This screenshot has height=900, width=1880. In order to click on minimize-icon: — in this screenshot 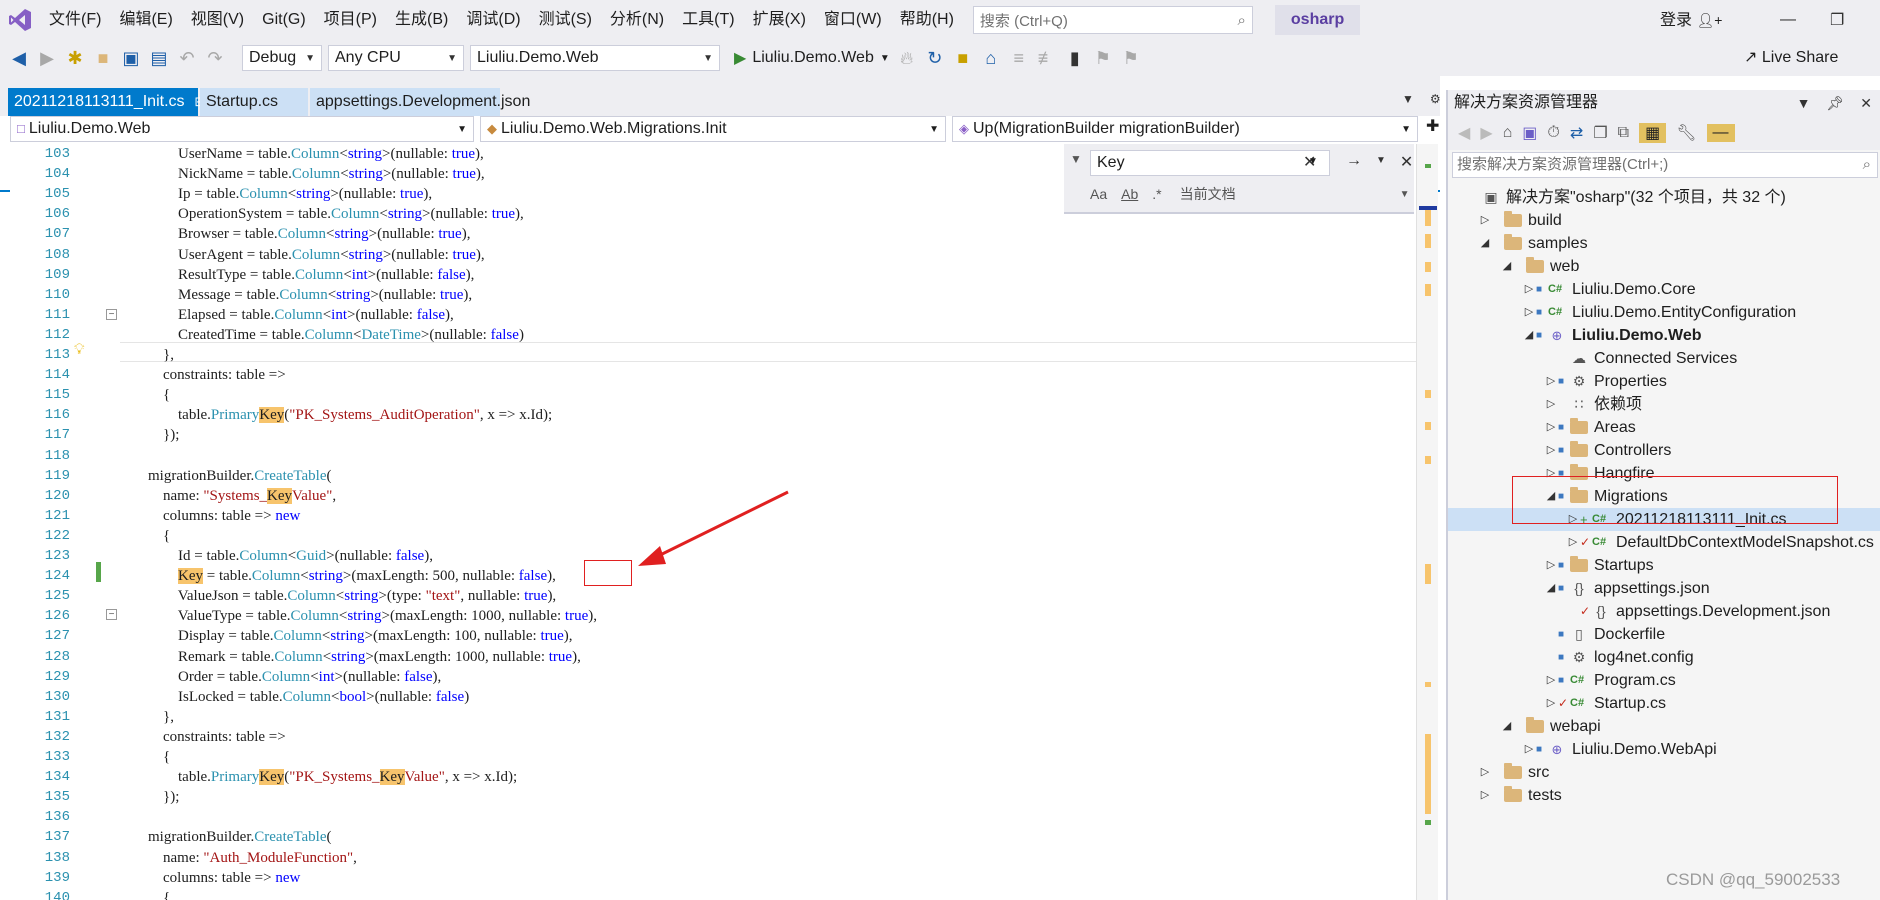, I will do `click(1788, 20)`.